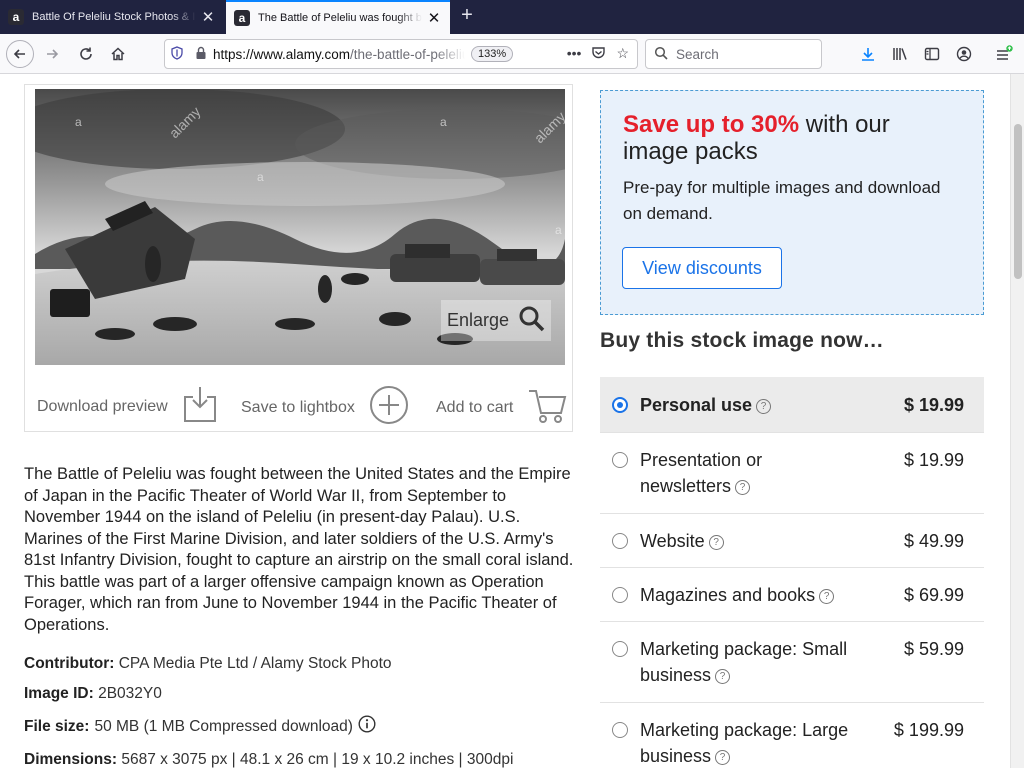 Image resolution: width=1024 pixels, height=768 pixels. Describe the element at coordinates (760, 595) in the screenshot. I see `license-label: Magazines and books?` at that location.